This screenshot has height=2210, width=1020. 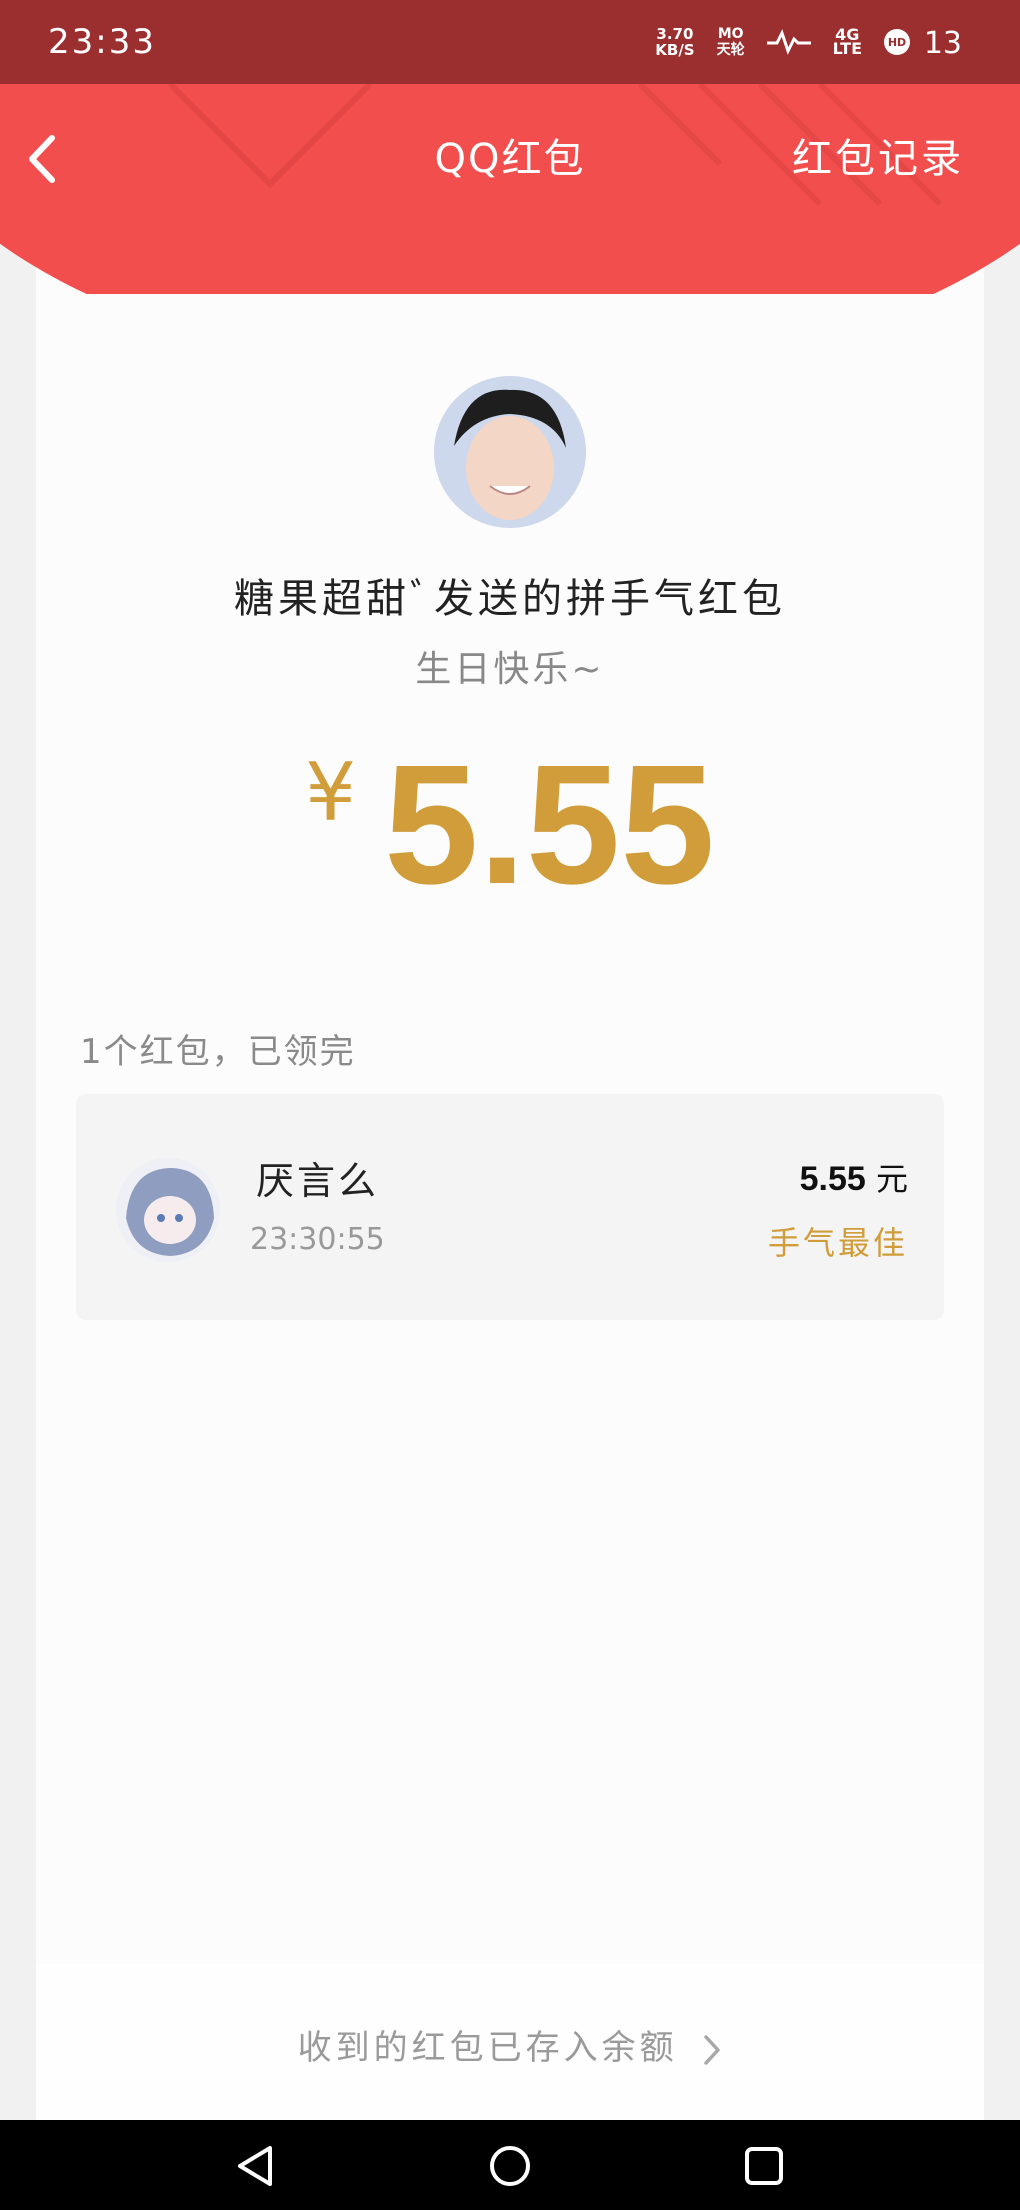 What do you see at coordinates (878, 155) in the screenshot?
I see `red-packet-record-link: 红包记录` at bounding box center [878, 155].